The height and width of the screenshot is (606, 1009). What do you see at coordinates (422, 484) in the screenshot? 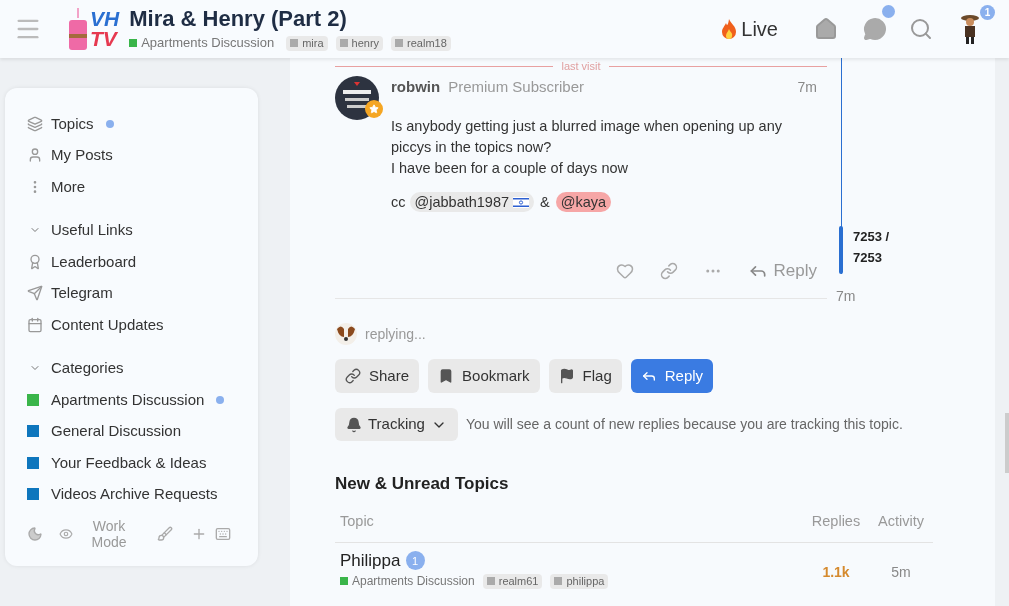
I see `section-heading: New & Unread Topics` at bounding box center [422, 484].